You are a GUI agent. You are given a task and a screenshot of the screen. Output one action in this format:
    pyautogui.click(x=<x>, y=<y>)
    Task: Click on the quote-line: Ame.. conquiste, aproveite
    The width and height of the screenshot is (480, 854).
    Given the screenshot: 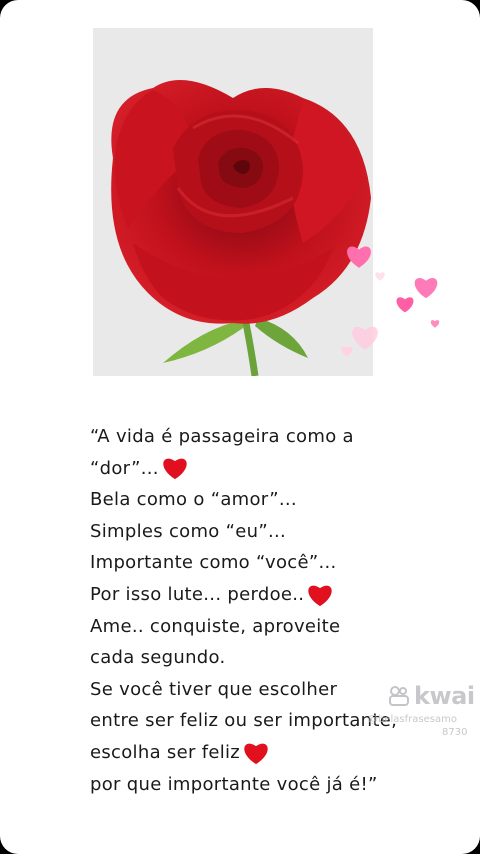 What is the action you would take?
    pyautogui.click(x=255, y=627)
    